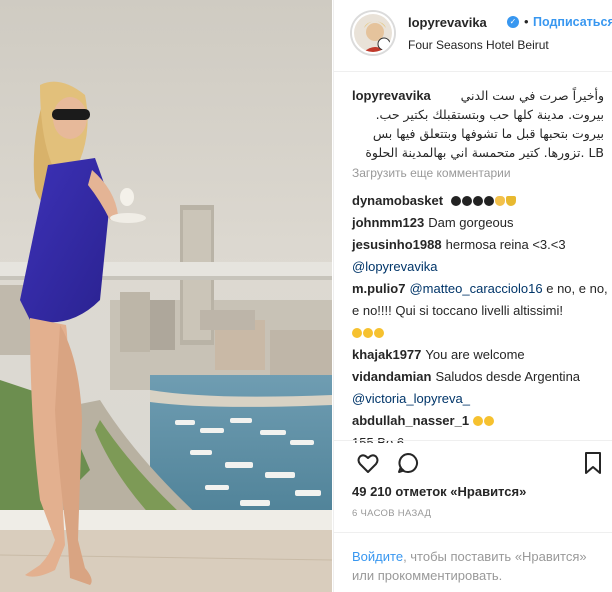 The width and height of the screenshot is (612, 592). I want to click on comment-item: dynamobasket, so click(481, 201).